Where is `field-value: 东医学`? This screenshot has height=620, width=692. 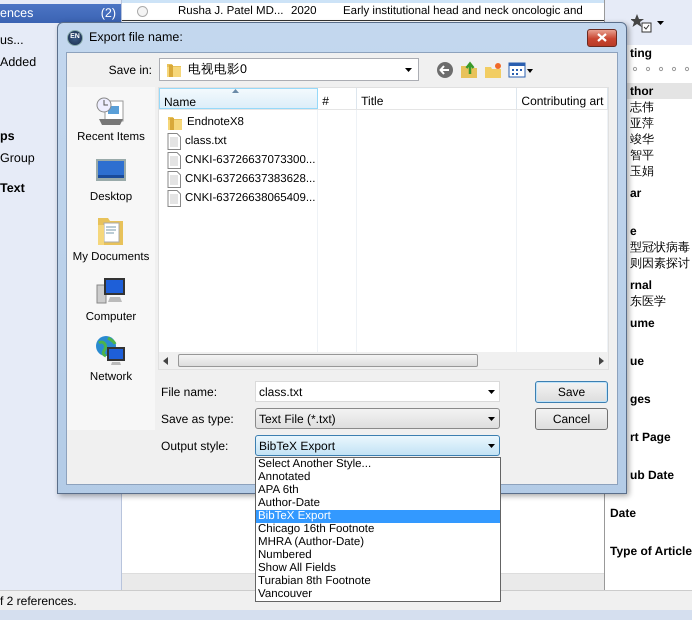
field-value: 东医学 is located at coordinates (648, 301).